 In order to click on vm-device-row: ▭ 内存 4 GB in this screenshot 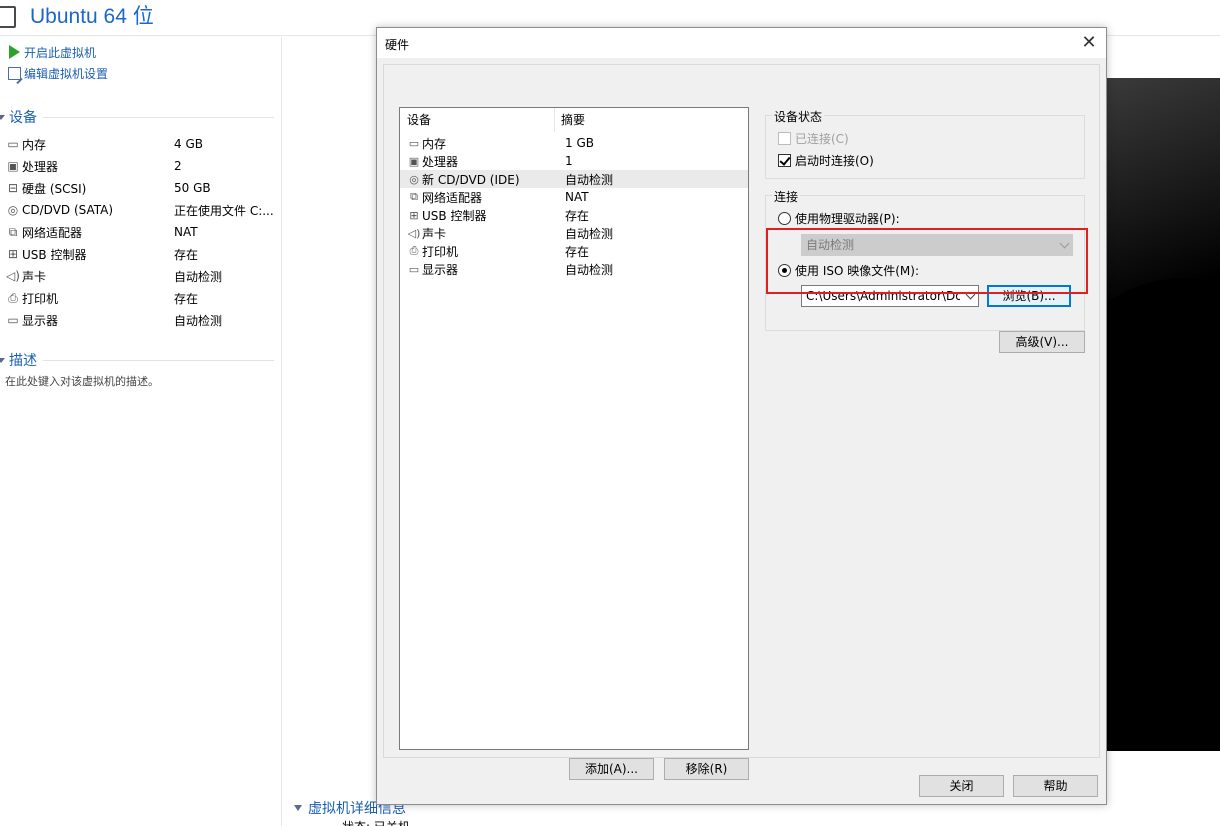, I will do `click(141, 144)`.